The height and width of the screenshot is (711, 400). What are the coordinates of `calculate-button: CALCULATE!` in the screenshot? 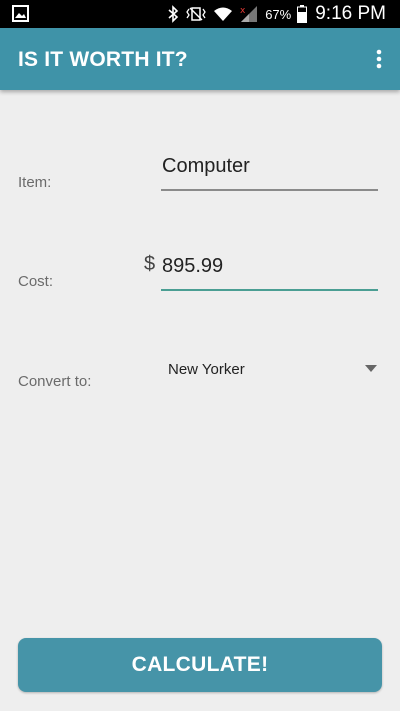 It's located at (200, 665).